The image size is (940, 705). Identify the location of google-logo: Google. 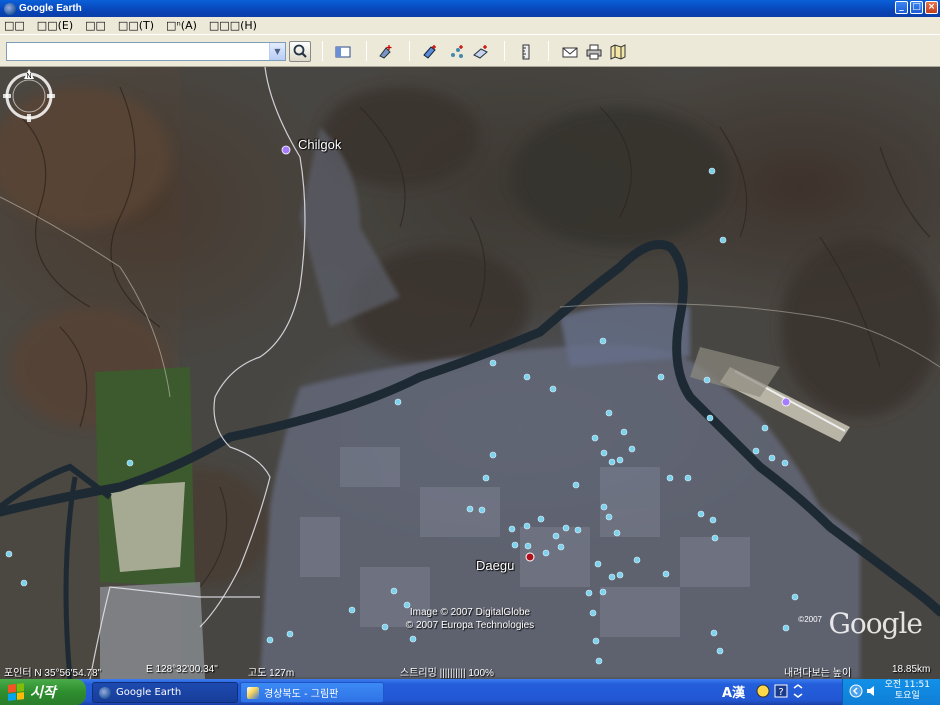
(875, 623).